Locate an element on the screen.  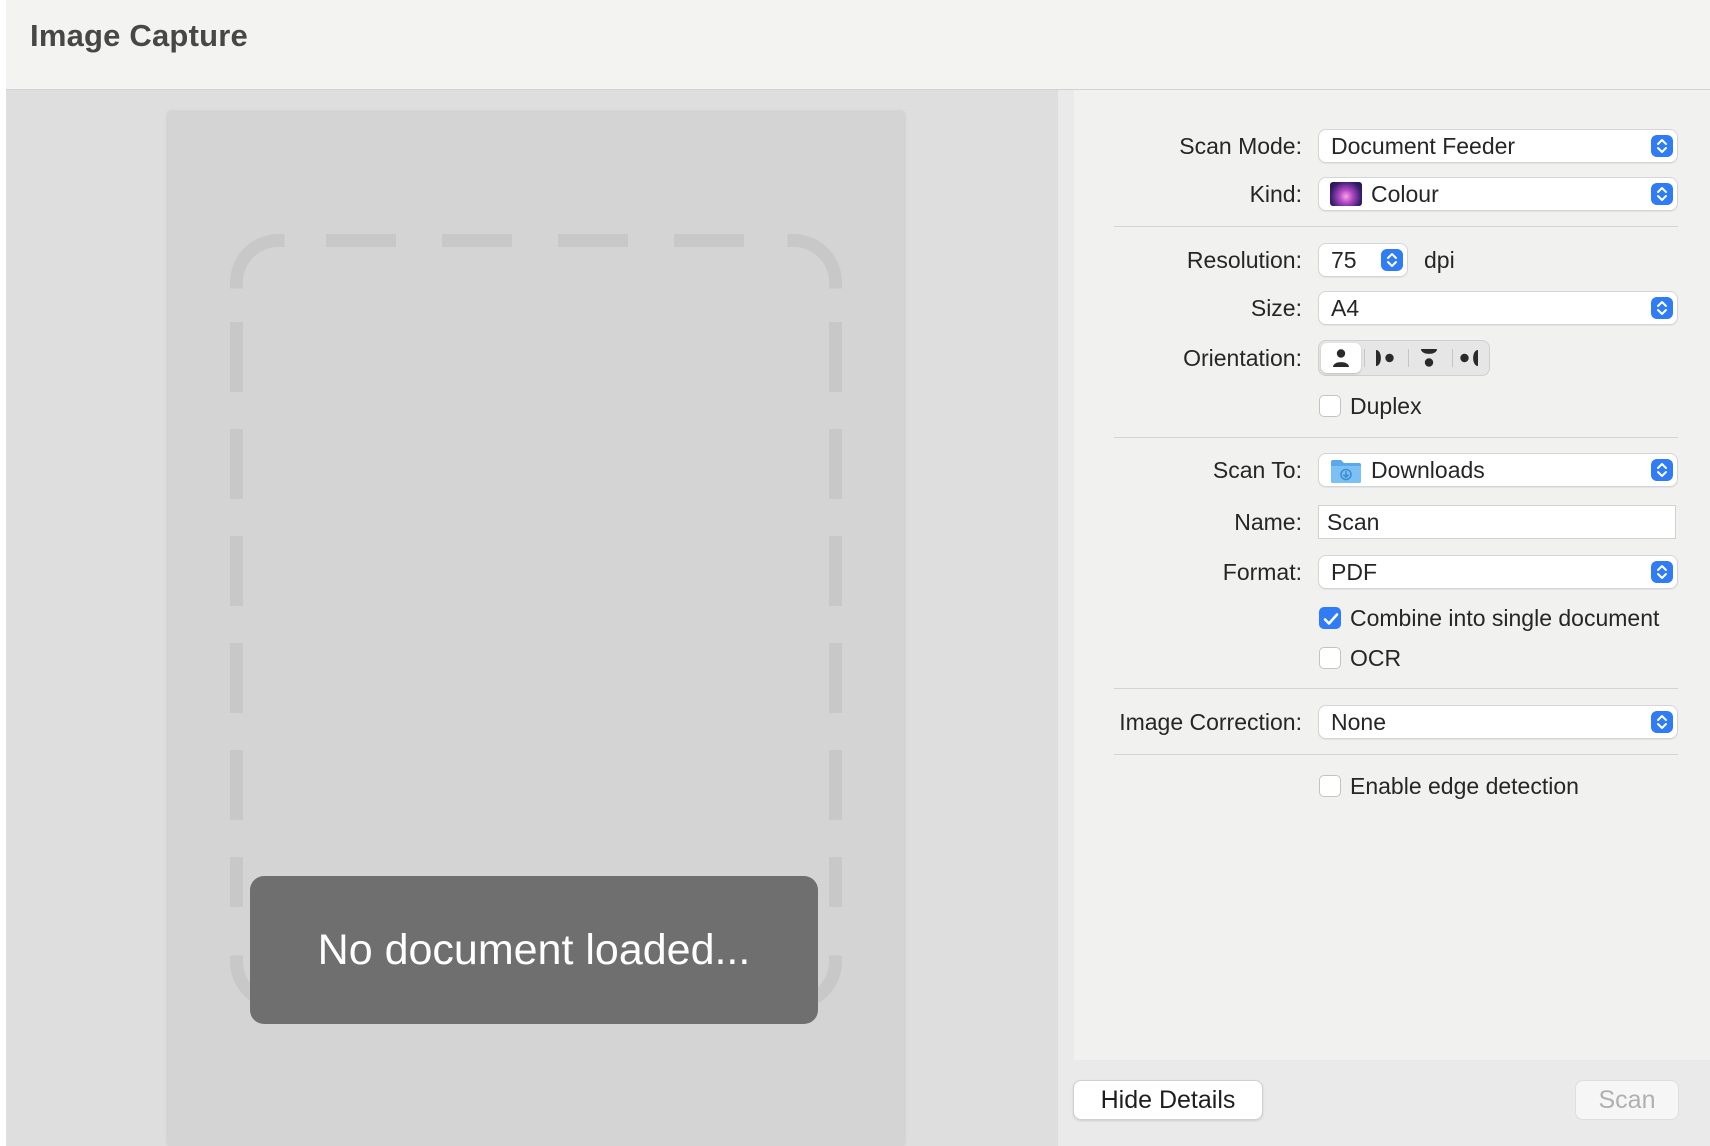
upside-down-icon is located at coordinates (1429, 358).